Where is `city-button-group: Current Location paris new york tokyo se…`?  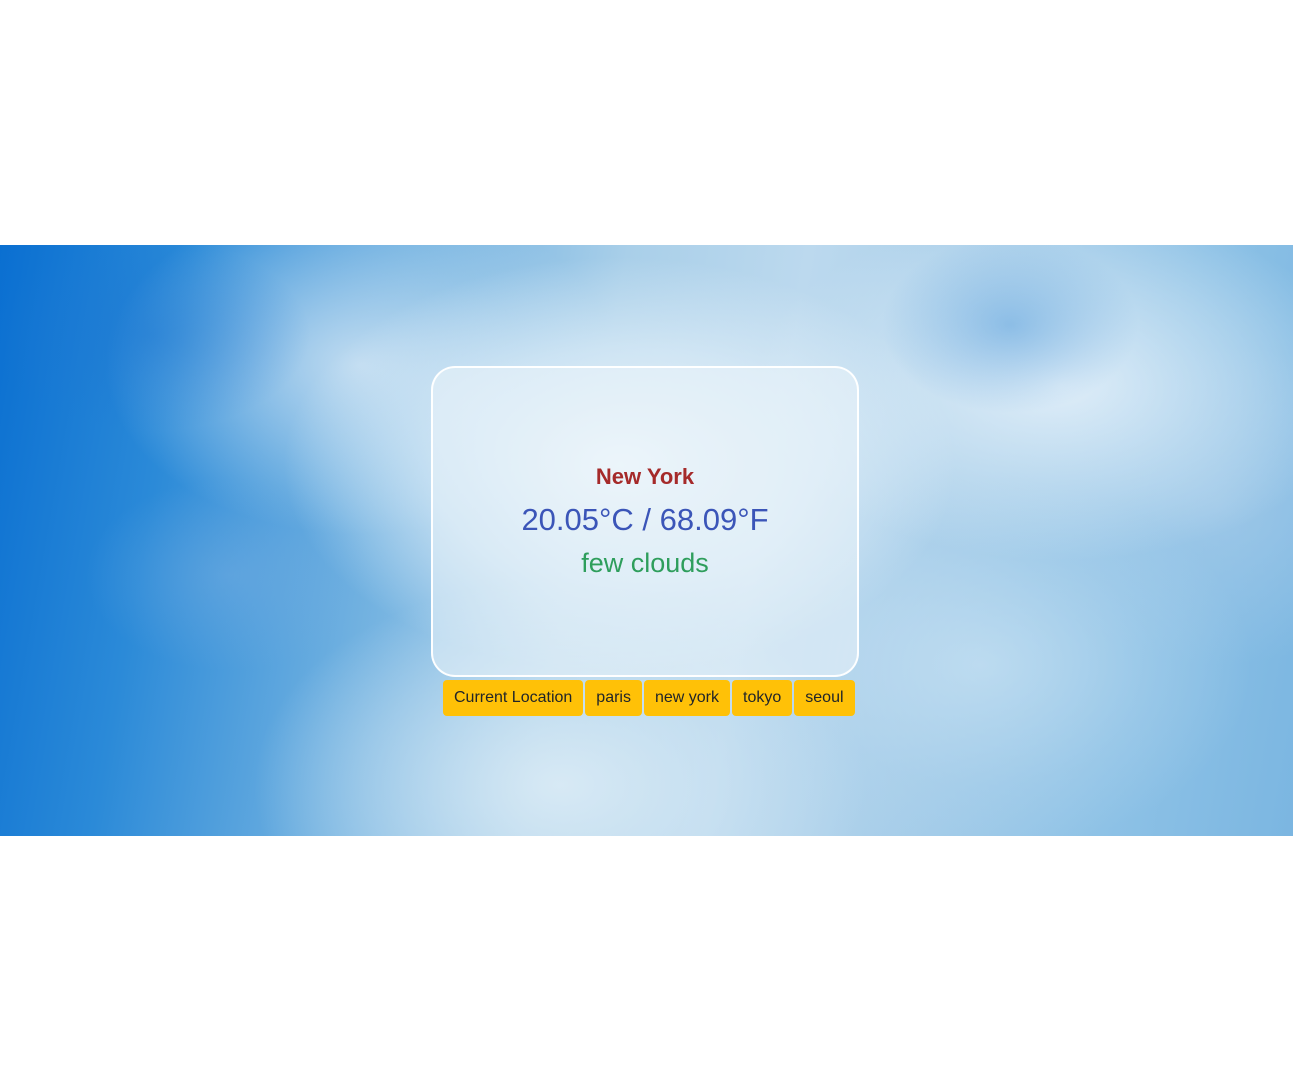 city-button-group: Current Location paris new york tokyo se… is located at coordinates (649, 698).